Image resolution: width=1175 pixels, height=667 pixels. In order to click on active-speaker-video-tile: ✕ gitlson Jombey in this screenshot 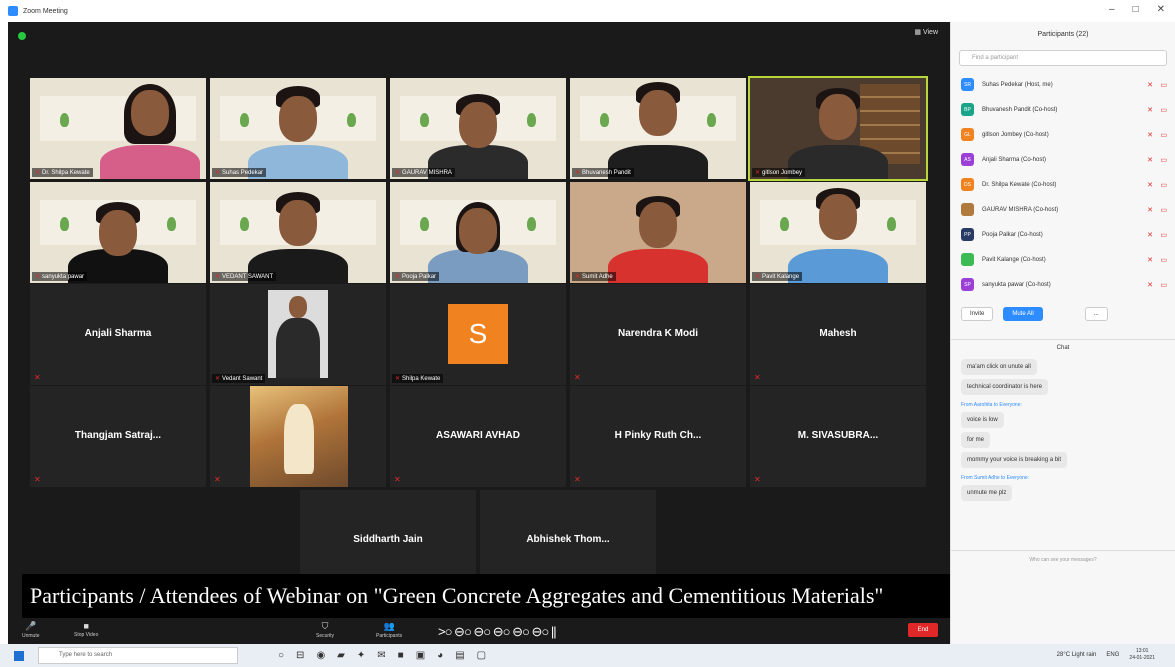, I will do `click(838, 128)`.